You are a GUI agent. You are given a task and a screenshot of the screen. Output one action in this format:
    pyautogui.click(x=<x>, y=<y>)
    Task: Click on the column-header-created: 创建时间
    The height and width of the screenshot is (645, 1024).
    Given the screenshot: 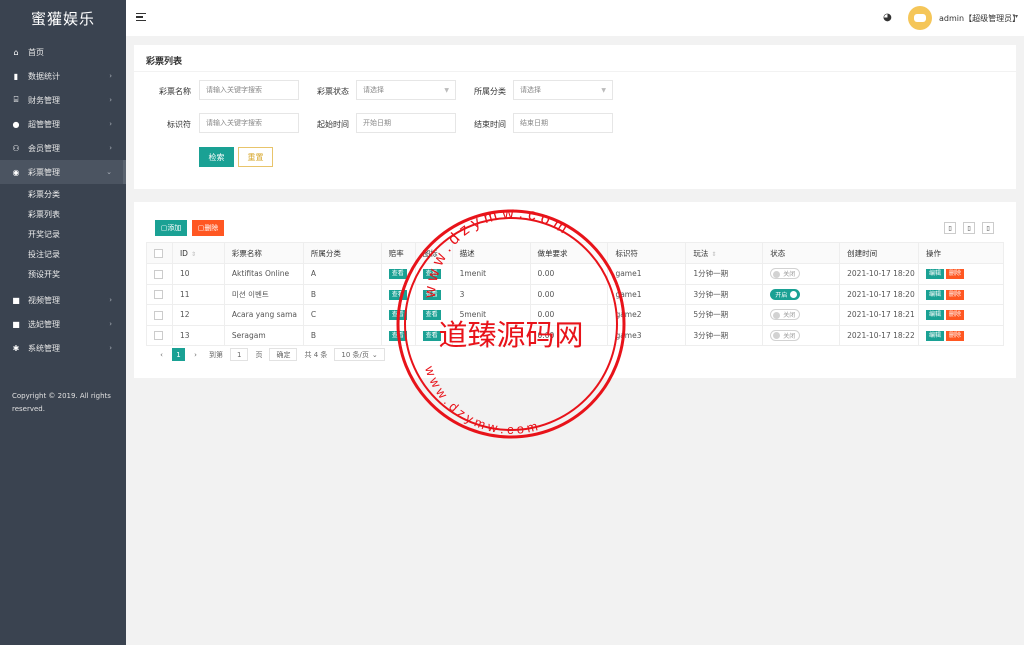 What is the action you would take?
    pyautogui.click(x=879, y=253)
    